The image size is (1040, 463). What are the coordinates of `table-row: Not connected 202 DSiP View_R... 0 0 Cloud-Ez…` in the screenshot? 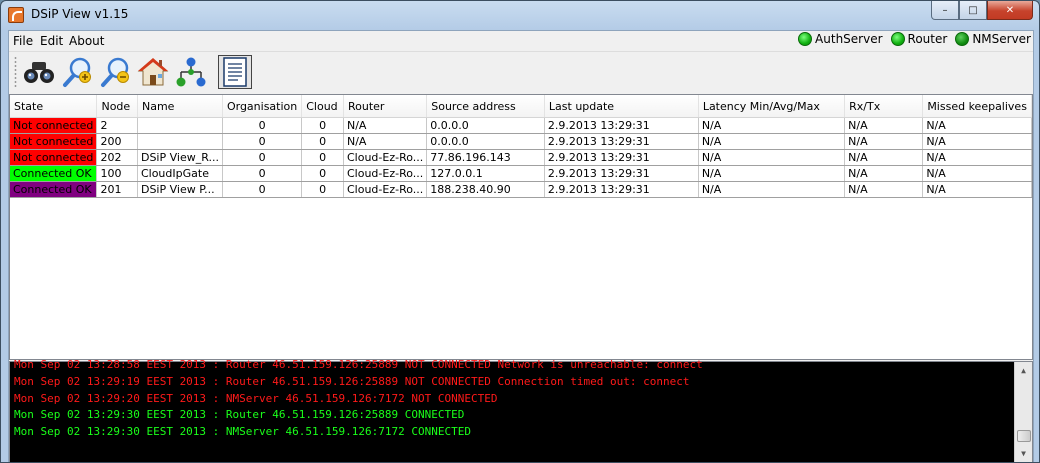 It's located at (521, 157).